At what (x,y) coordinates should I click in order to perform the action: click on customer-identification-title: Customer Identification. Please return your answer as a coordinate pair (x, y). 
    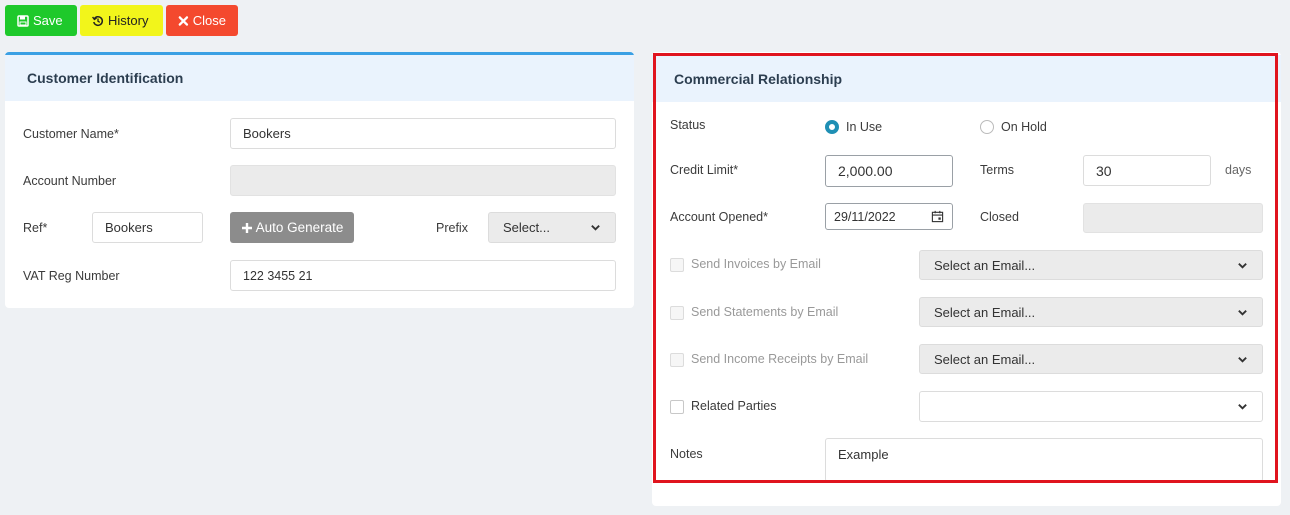
    Looking at the image, I should click on (319, 78).